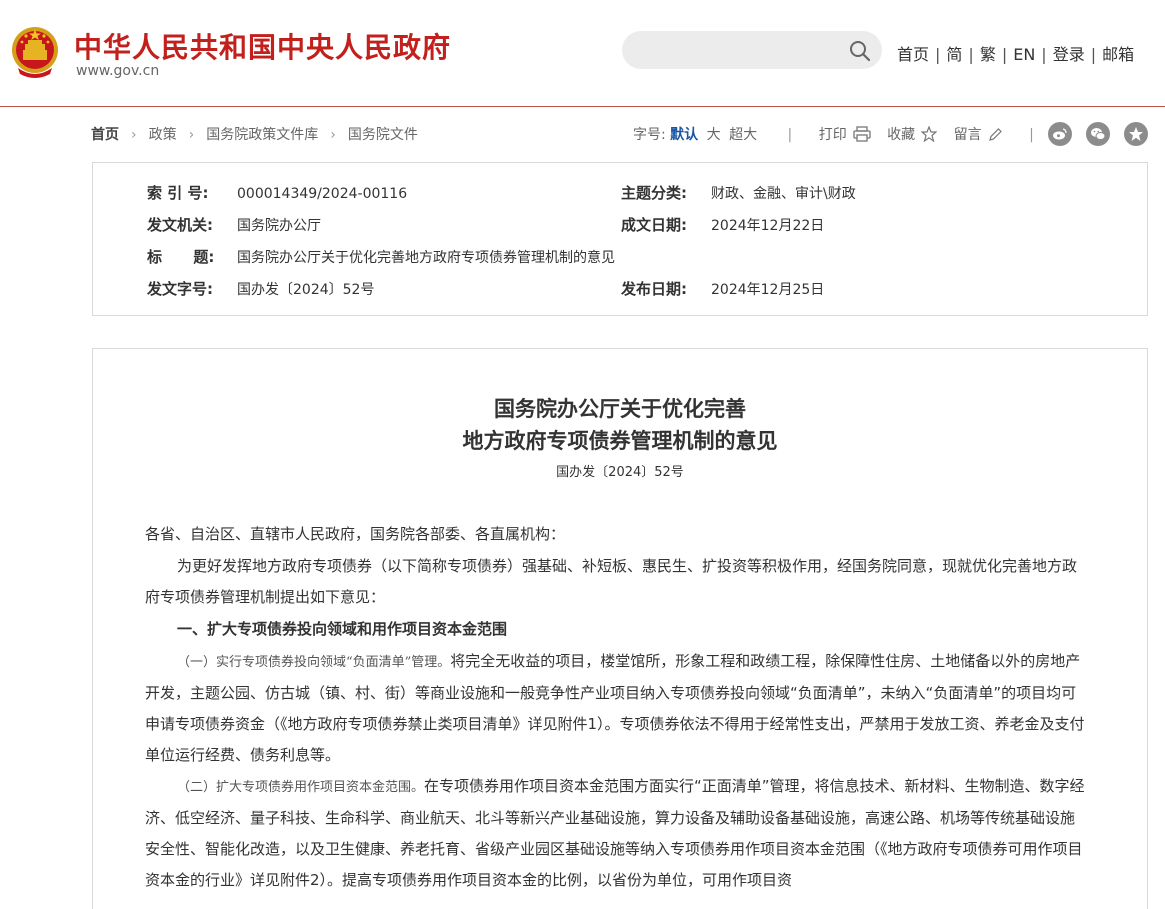 This screenshot has height=909, width=1165. Describe the element at coordinates (654, 225) in the screenshot. I see `meta-label: 成文日期:` at that location.